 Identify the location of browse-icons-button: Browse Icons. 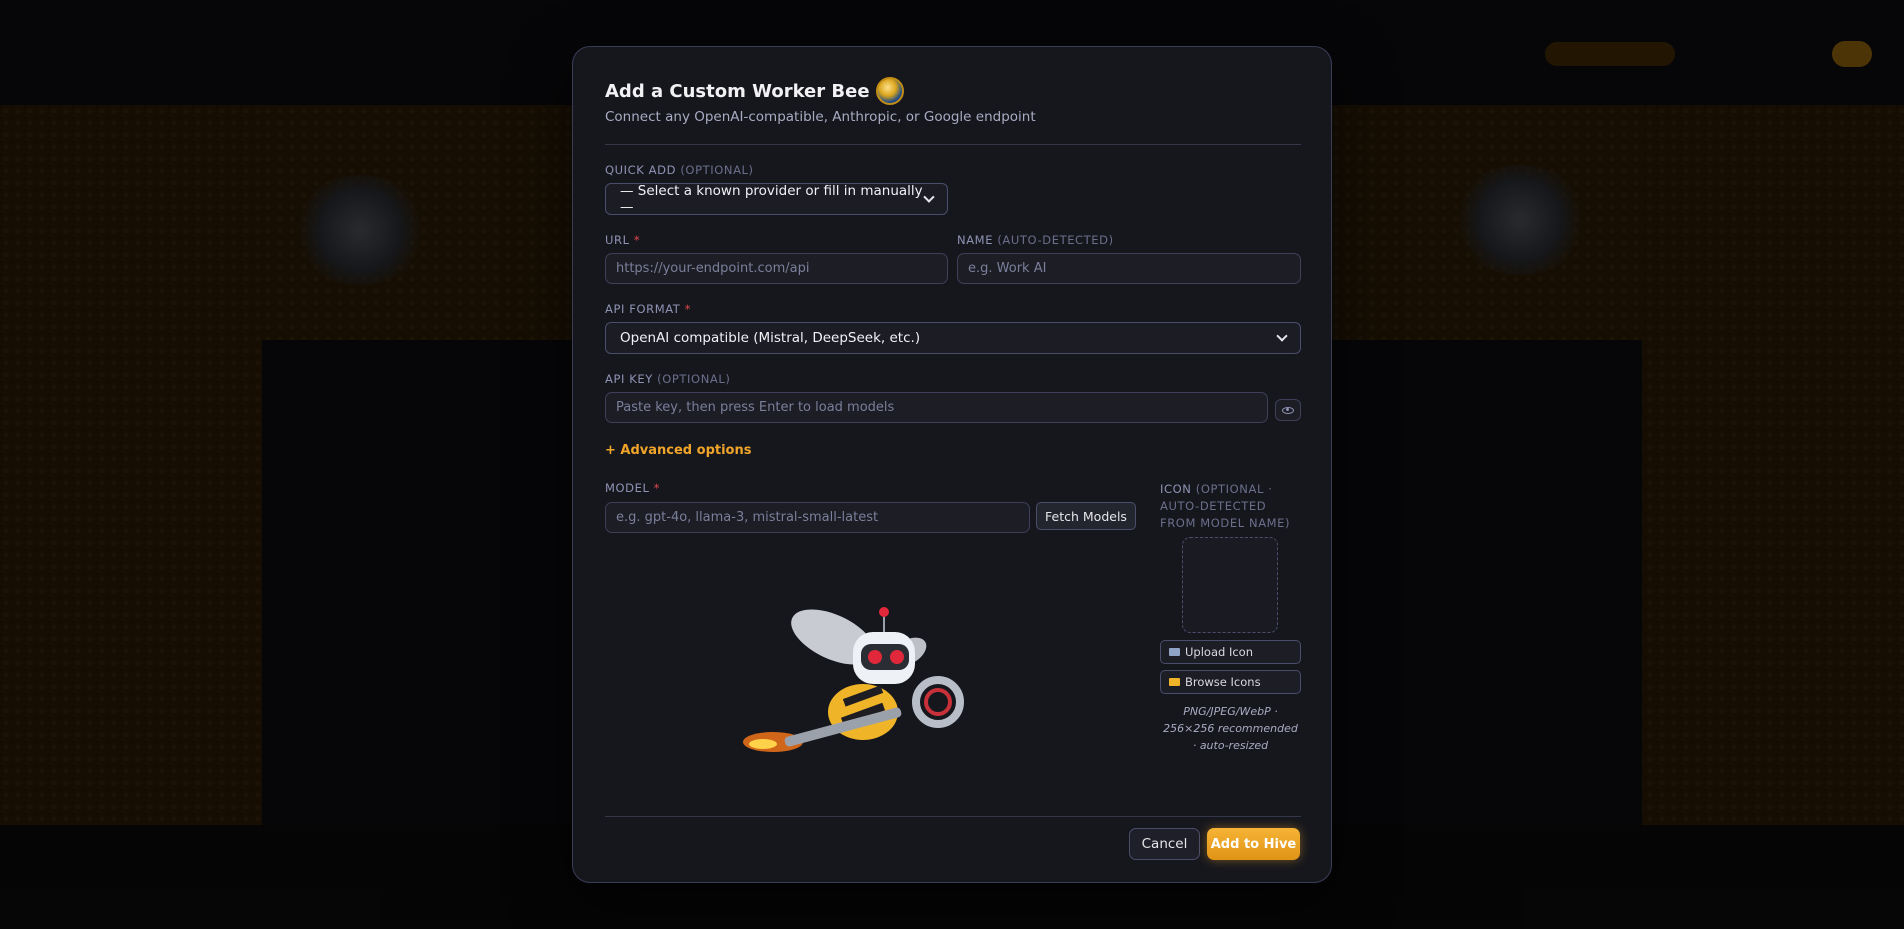
(1230, 682).